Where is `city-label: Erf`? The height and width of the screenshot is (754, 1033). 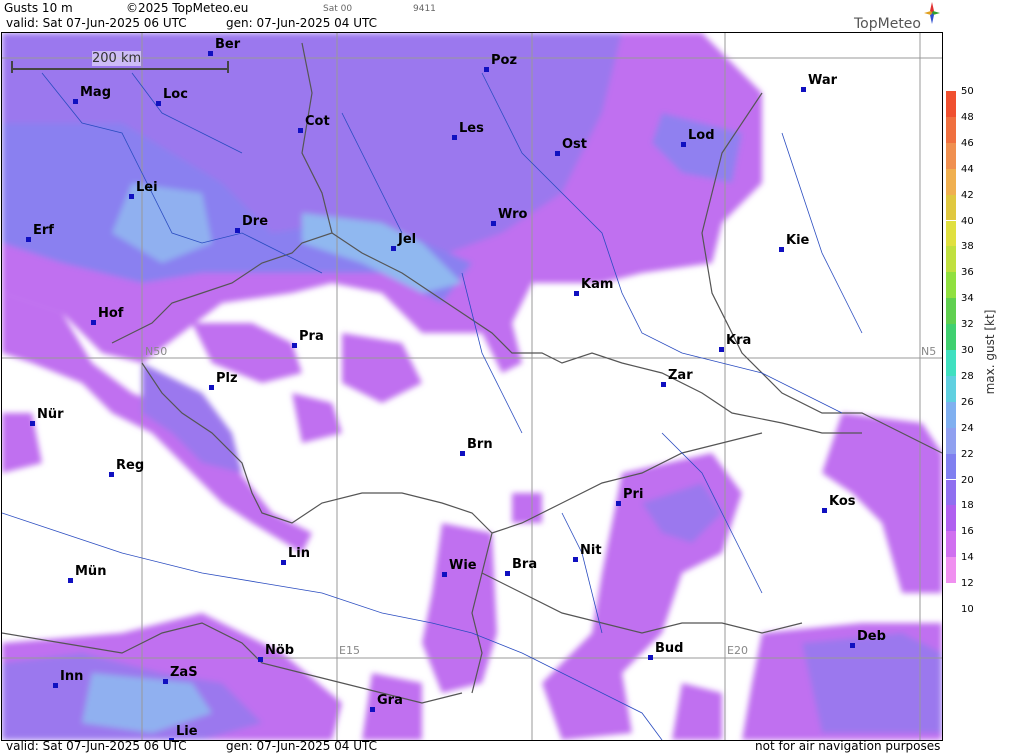
city-label: Erf is located at coordinates (43, 230).